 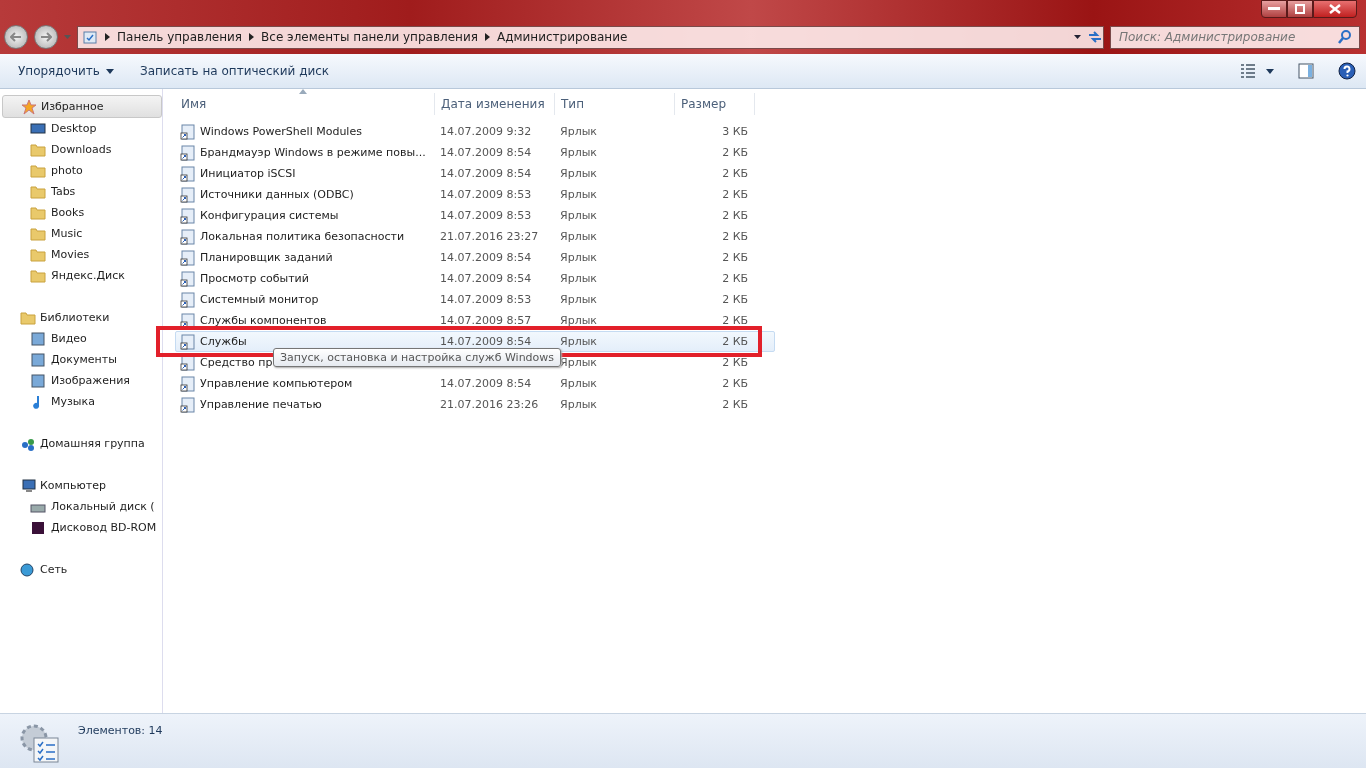 What do you see at coordinates (489, 404) in the screenshot?
I see `date-cell-text: 21.07.2016 23:26` at bounding box center [489, 404].